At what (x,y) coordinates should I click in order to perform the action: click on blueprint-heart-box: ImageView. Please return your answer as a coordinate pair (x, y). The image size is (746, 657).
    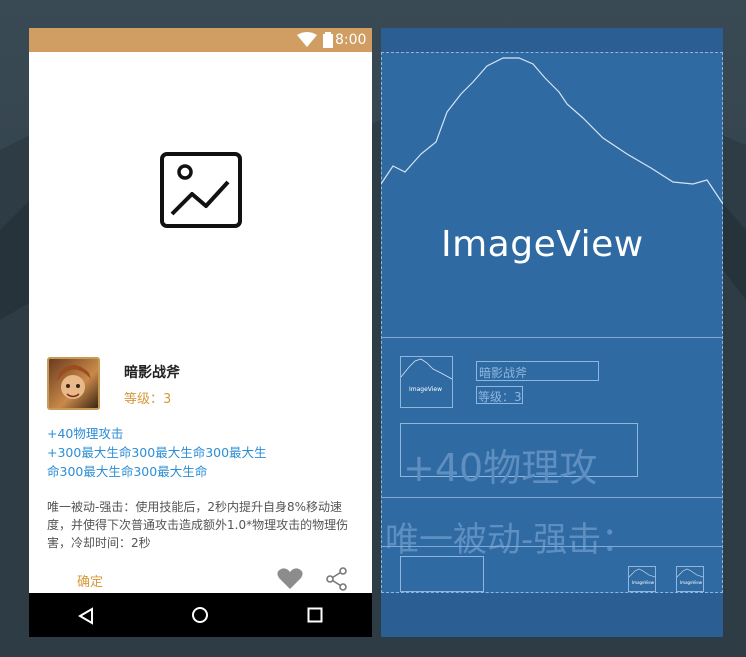
    Looking at the image, I should click on (642, 579).